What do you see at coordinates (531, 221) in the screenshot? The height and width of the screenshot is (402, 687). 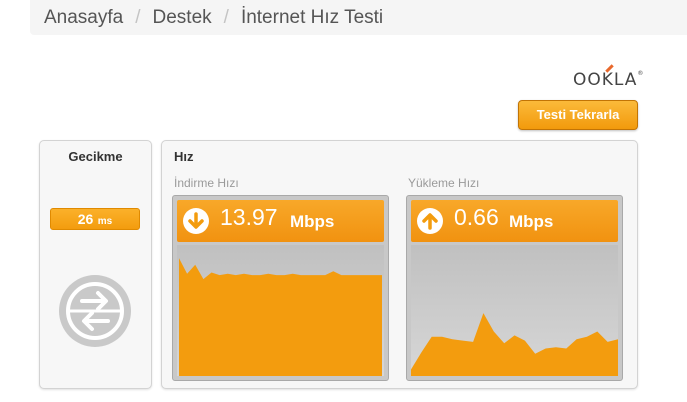 I see `upload-unit: Mbps` at bounding box center [531, 221].